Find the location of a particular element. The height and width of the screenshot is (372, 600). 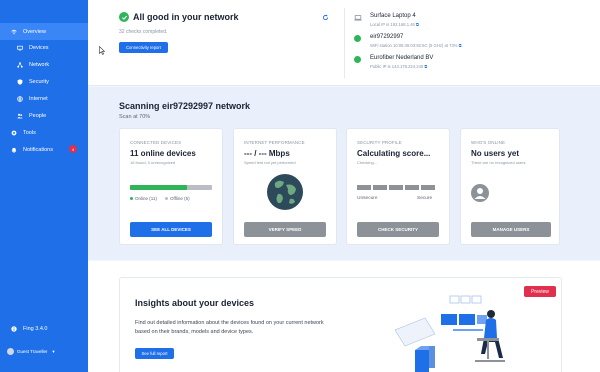

legend-online: Online (11) is located at coordinates (143, 198).